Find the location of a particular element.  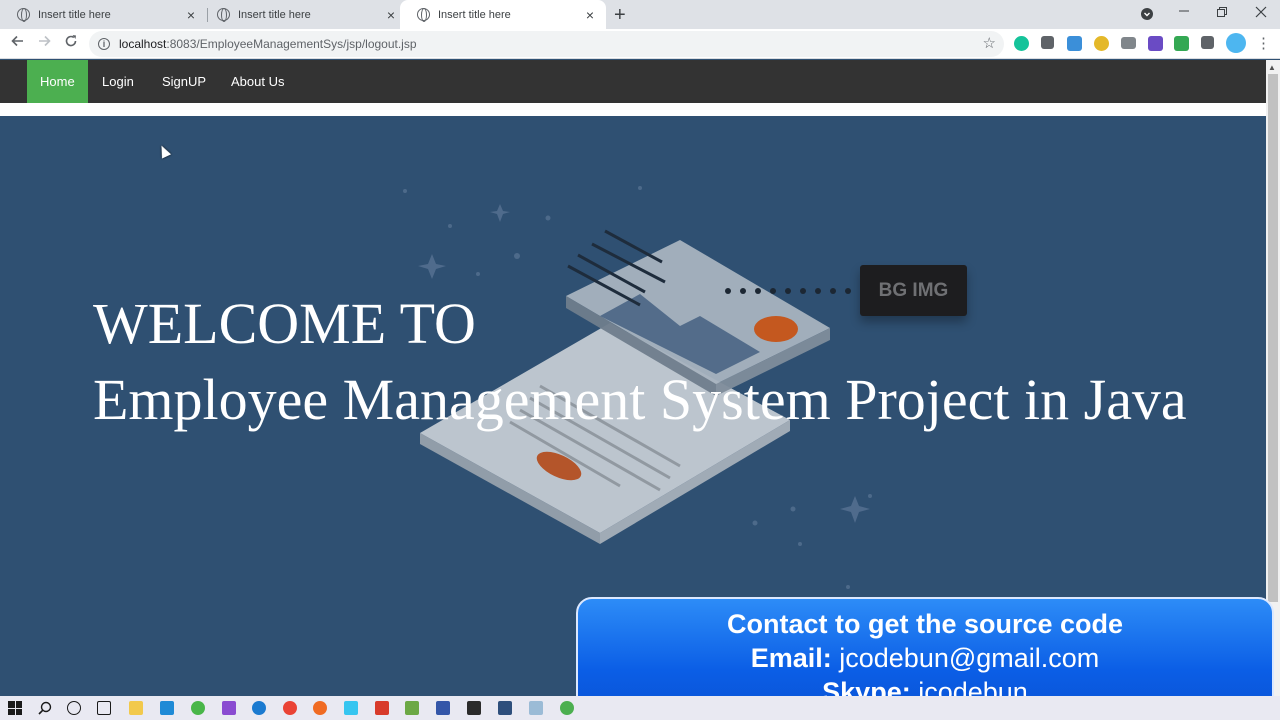

firefox-icon is located at coordinates (320, 708).